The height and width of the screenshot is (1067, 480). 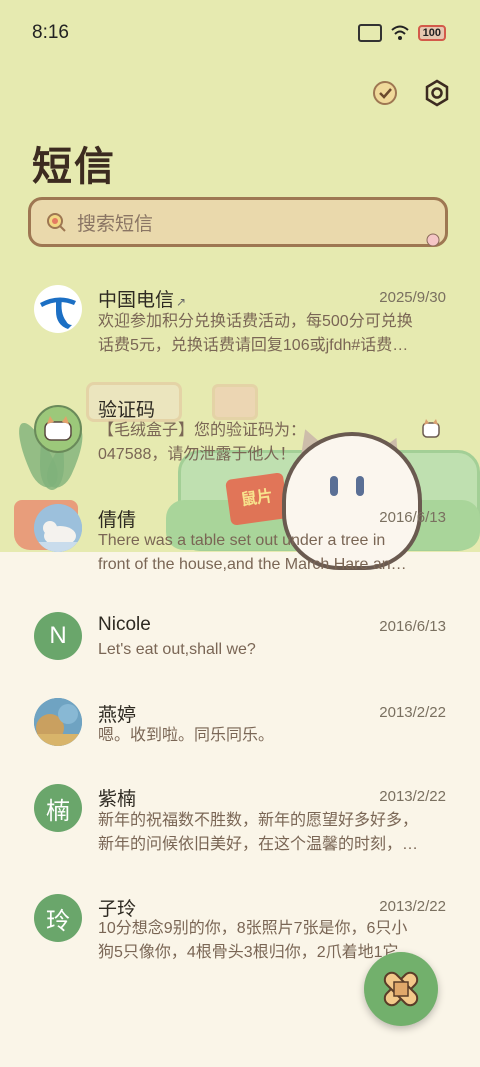 What do you see at coordinates (50, 32) in the screenshot?
I see `status-time: 8:16` at bounding box center [50, 32].